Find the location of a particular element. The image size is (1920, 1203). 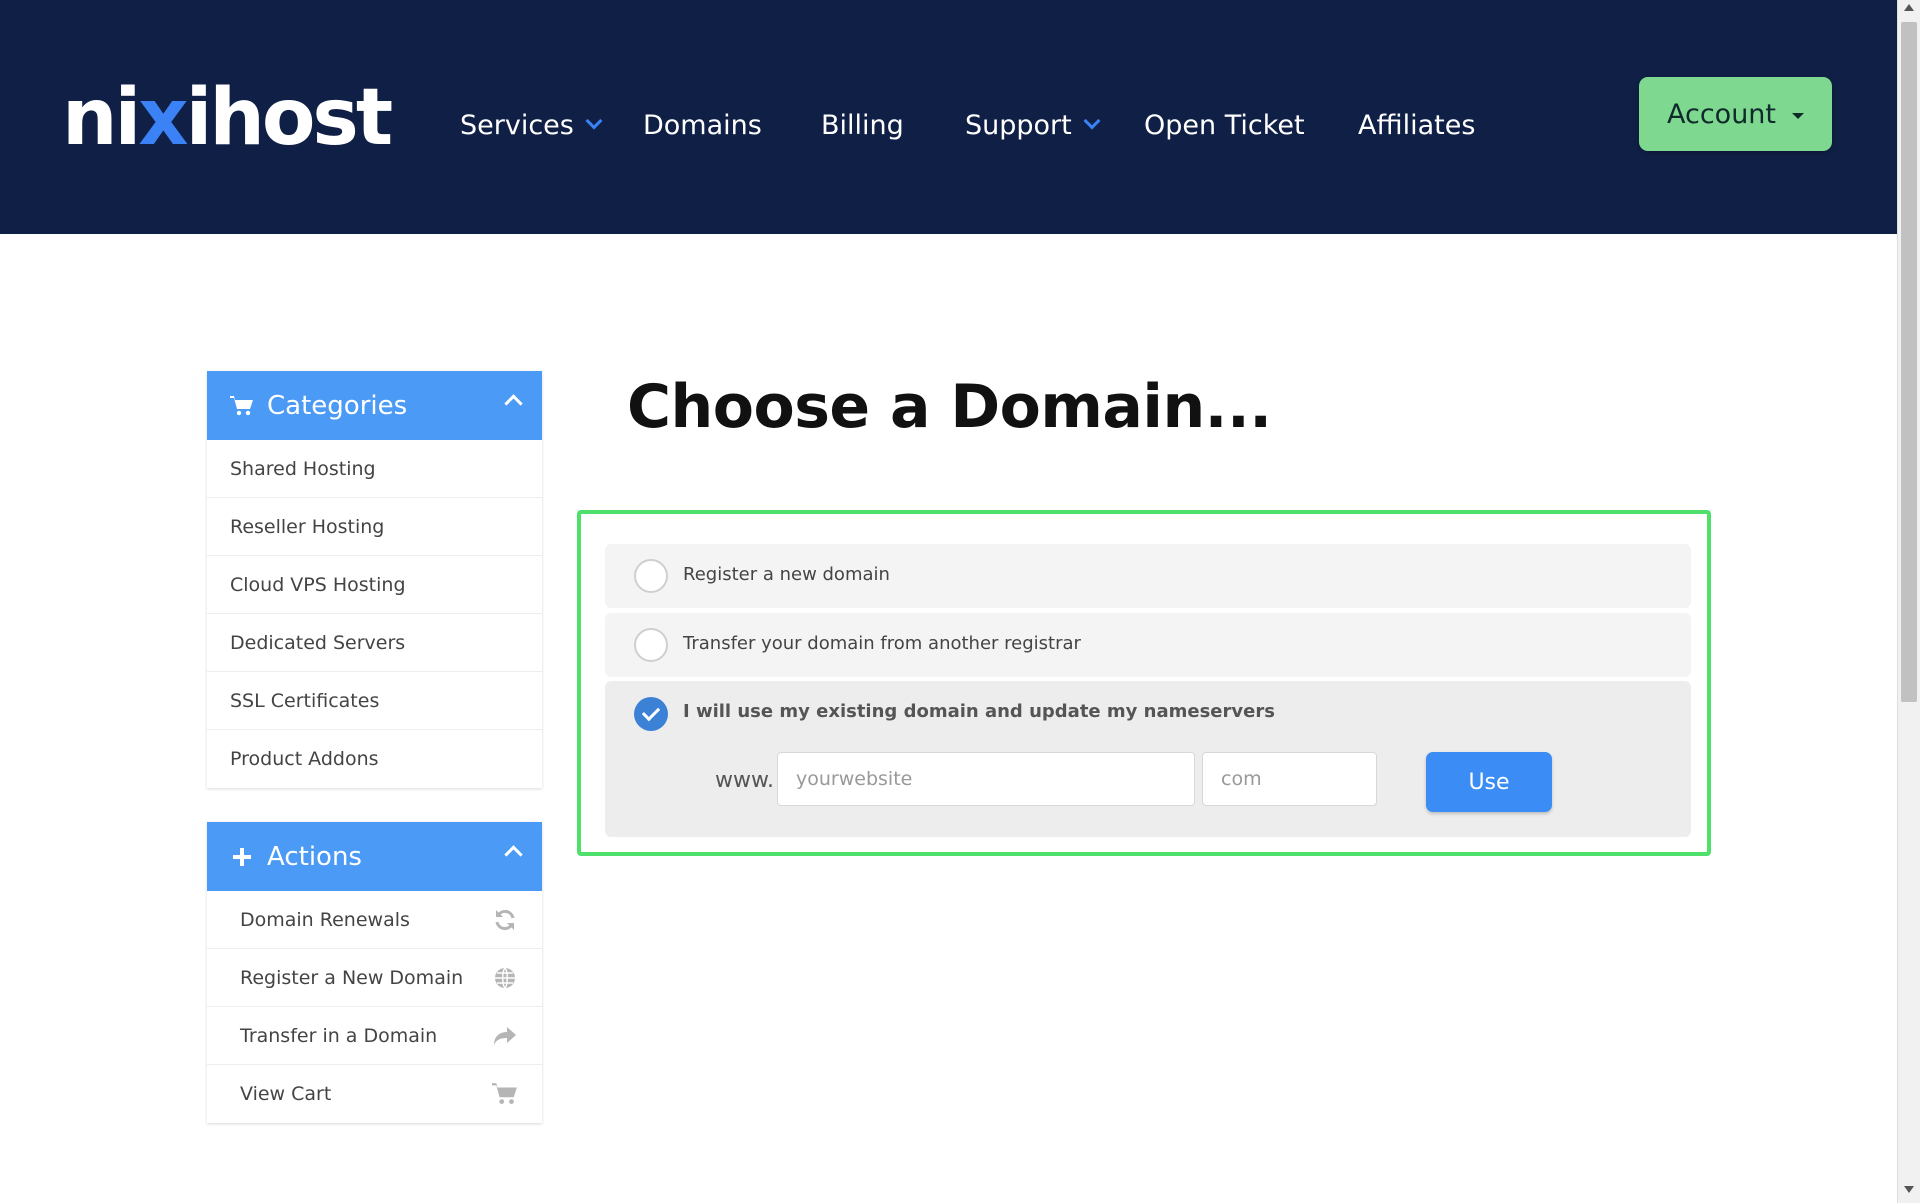

logo-text-2: ihost is located at coordinates (289, 118).